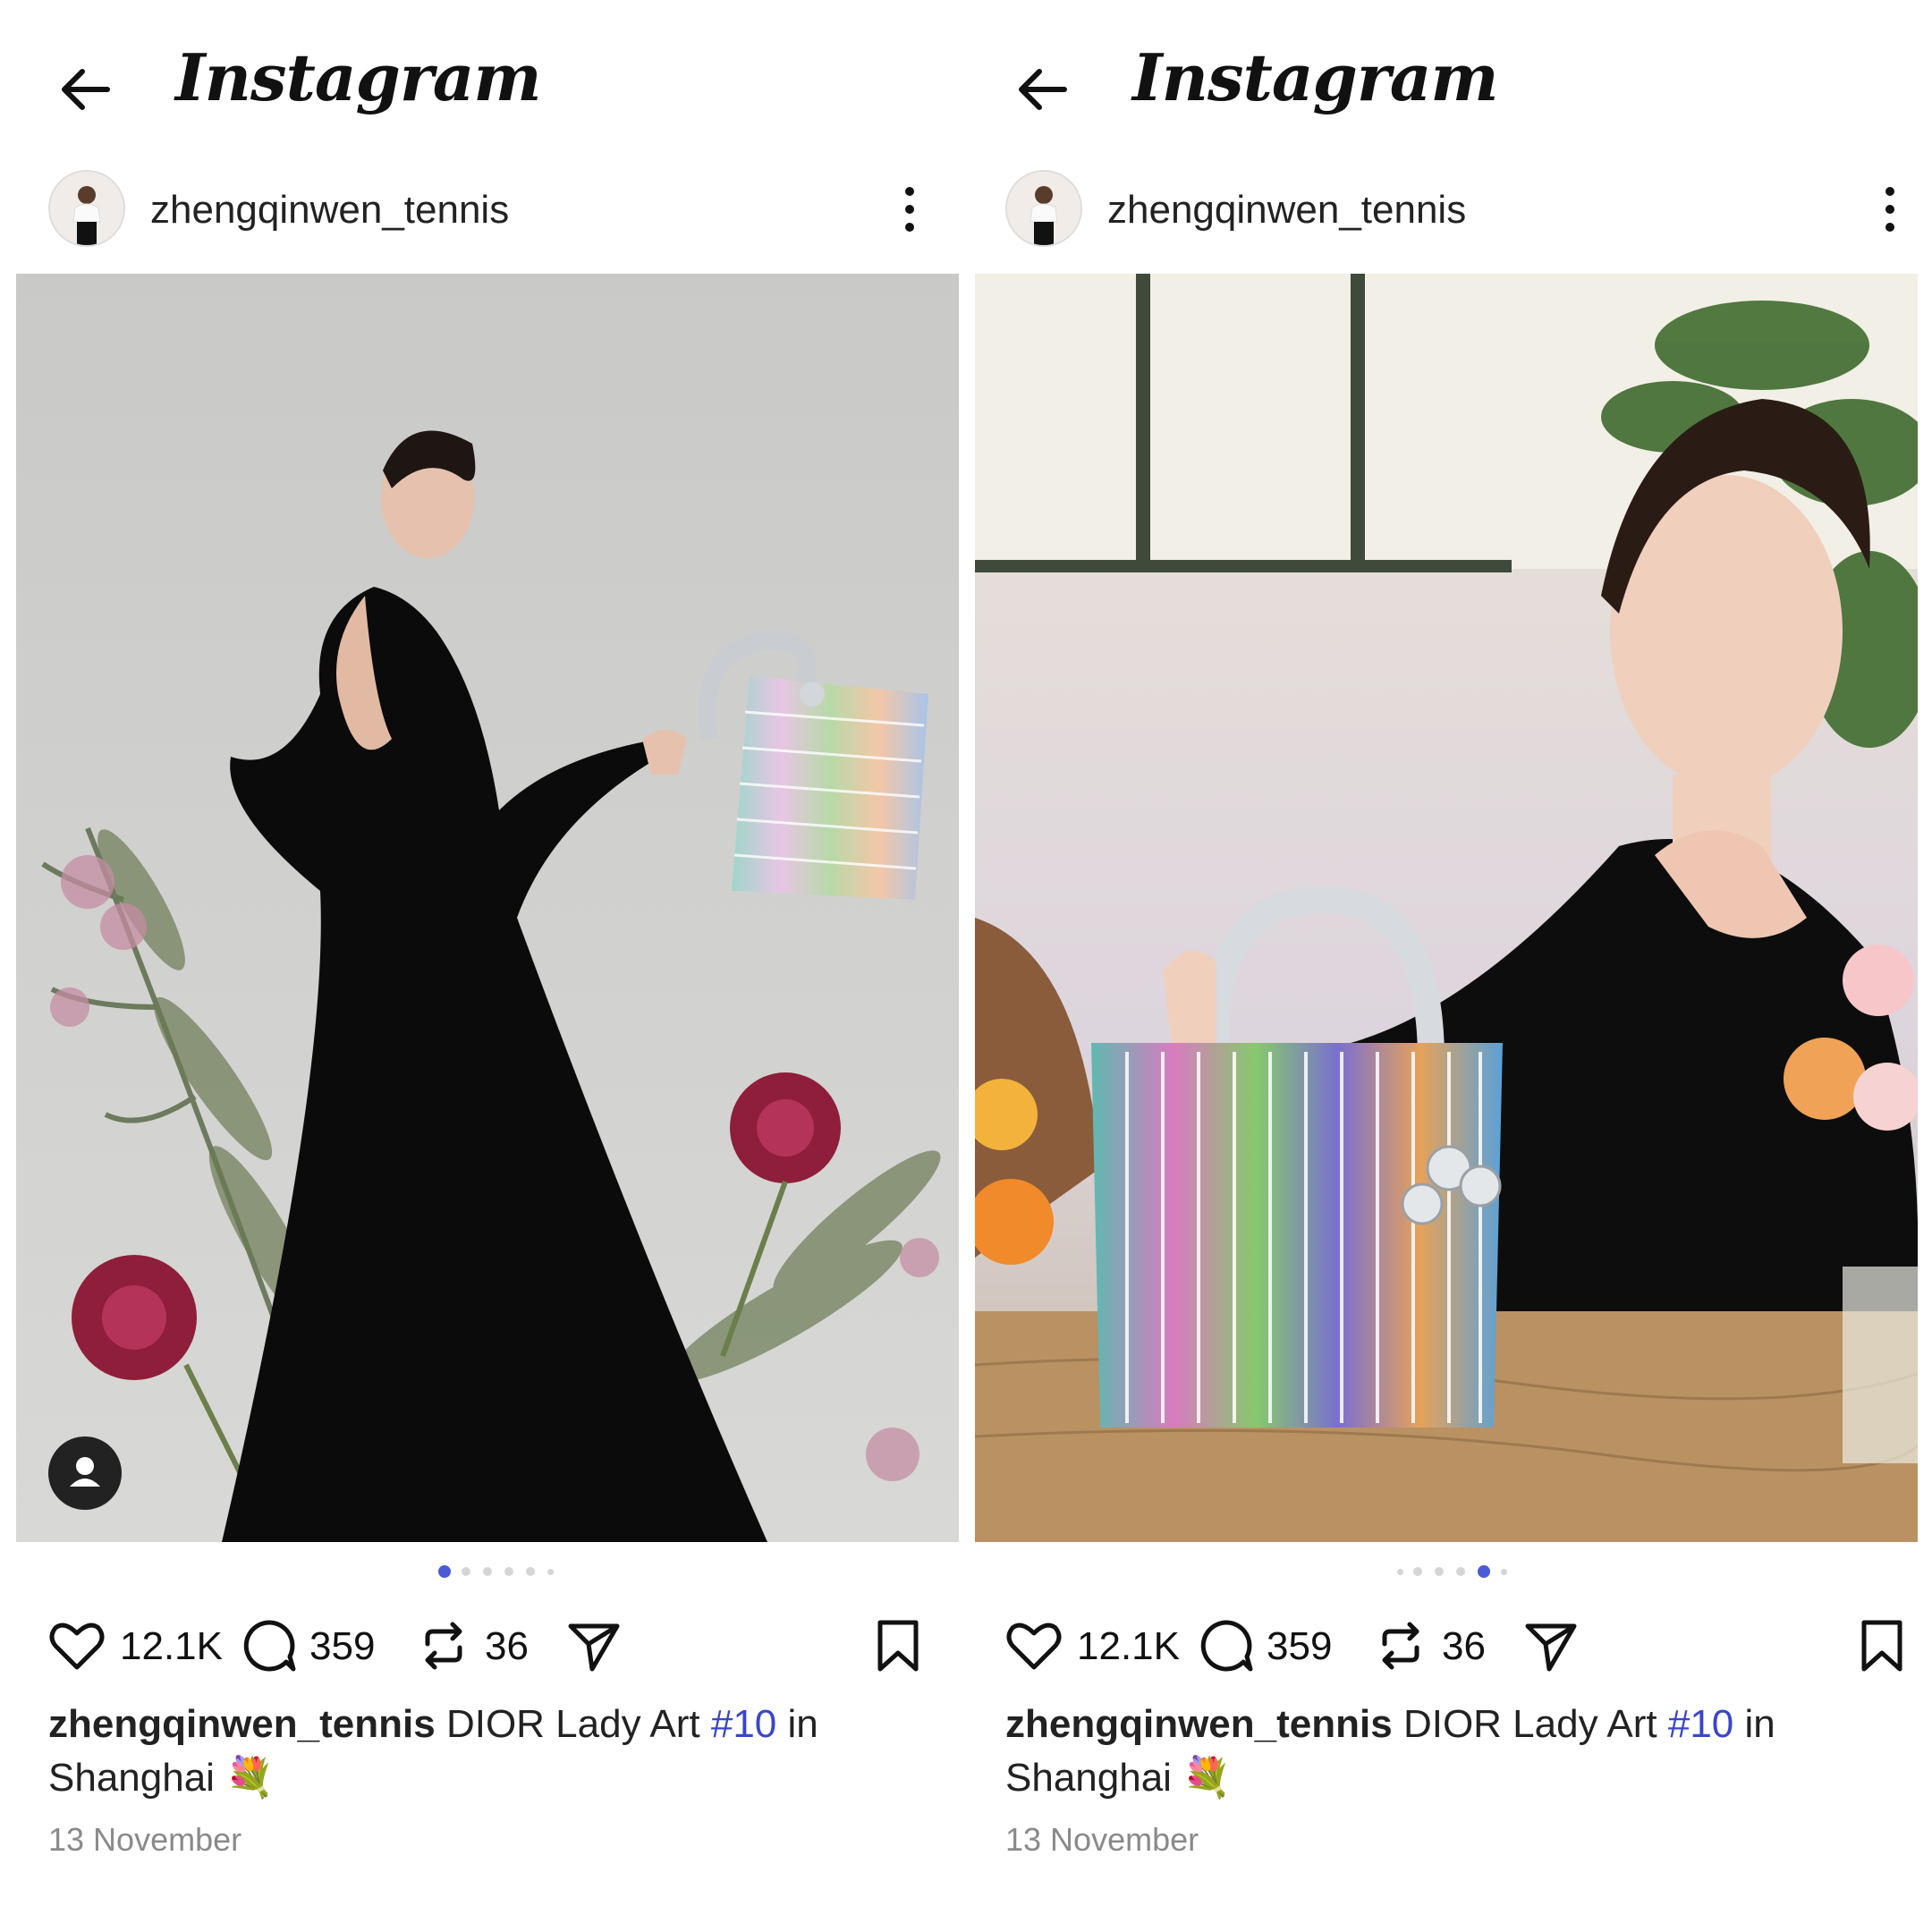 This screenshot has height=1932, width=1932. I want to click on user-icon, so click(85, 1472).